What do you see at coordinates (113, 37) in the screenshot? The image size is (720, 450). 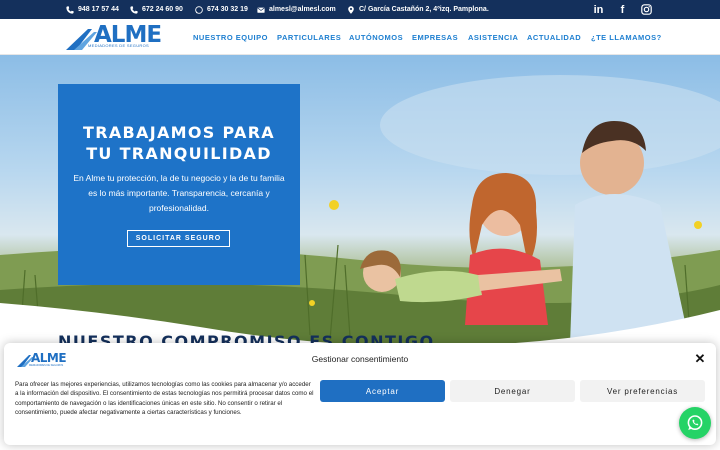 I see `alme-logo: ALME MEDIADORES DE SEGUROS` at bounding box center [113, 37].